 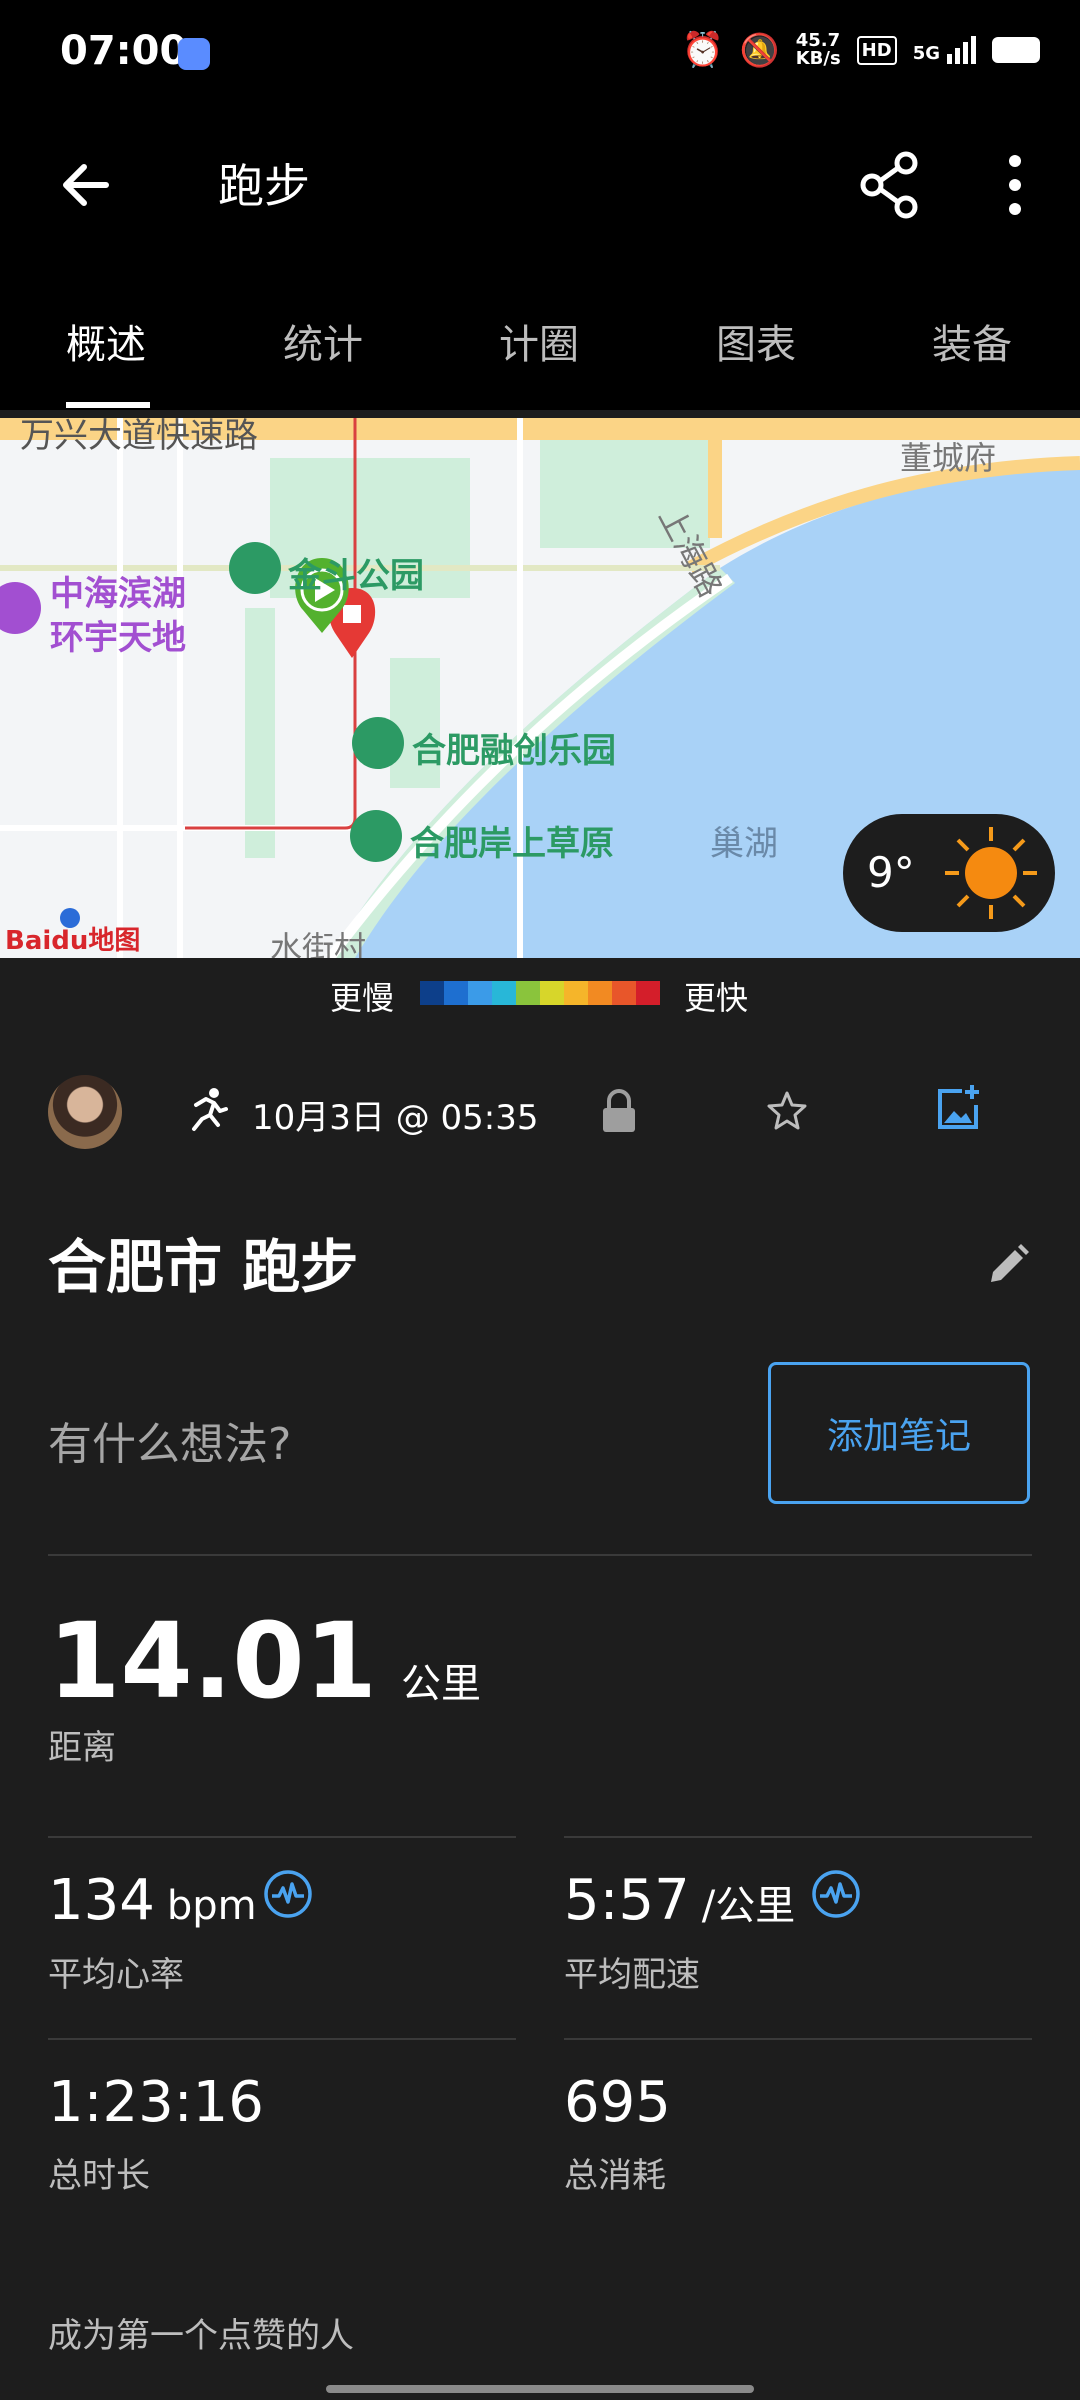 I want to click on activity-title: 合肥市 跑步, so click(x=203, y=1267).